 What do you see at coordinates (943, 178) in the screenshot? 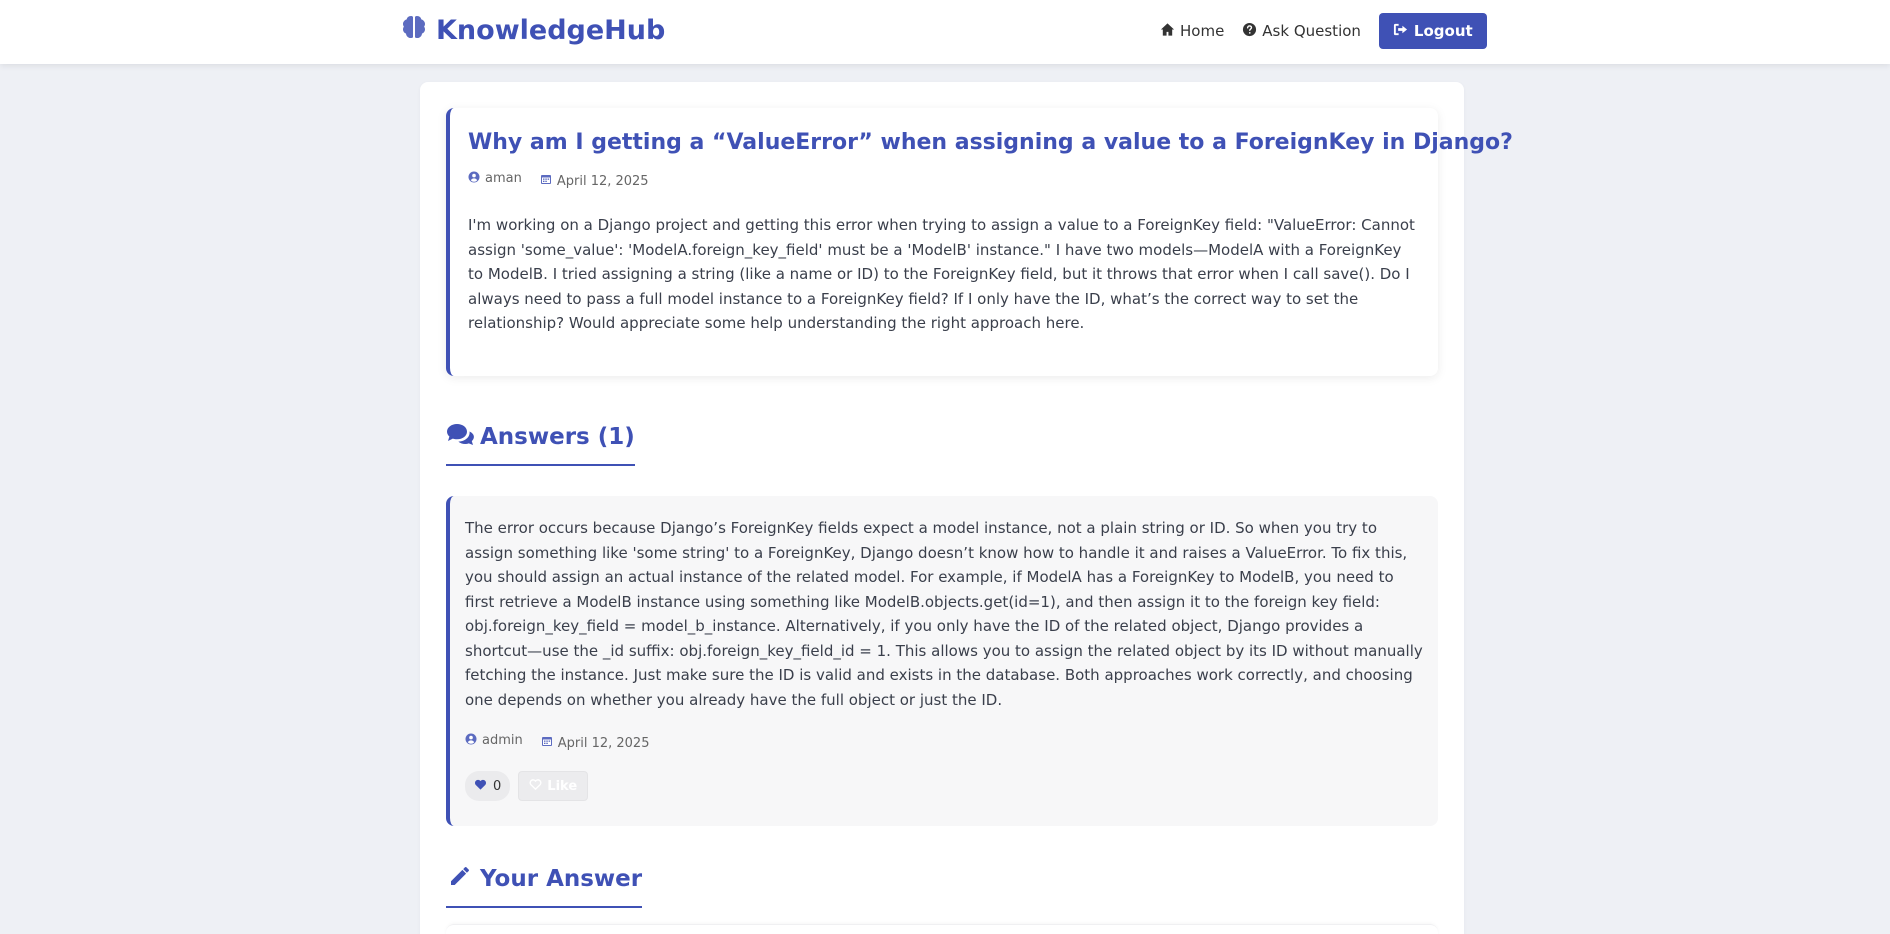
I see `question-meta: aman April 12, 2025` at bounding box center [943, 178].